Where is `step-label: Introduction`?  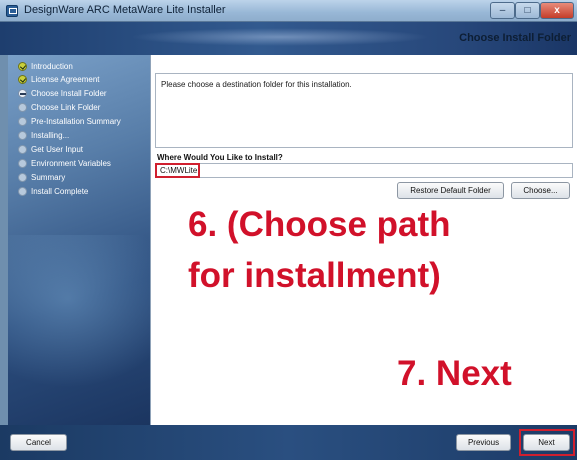 step-label: Introduction is located at coordinates (52, 66).